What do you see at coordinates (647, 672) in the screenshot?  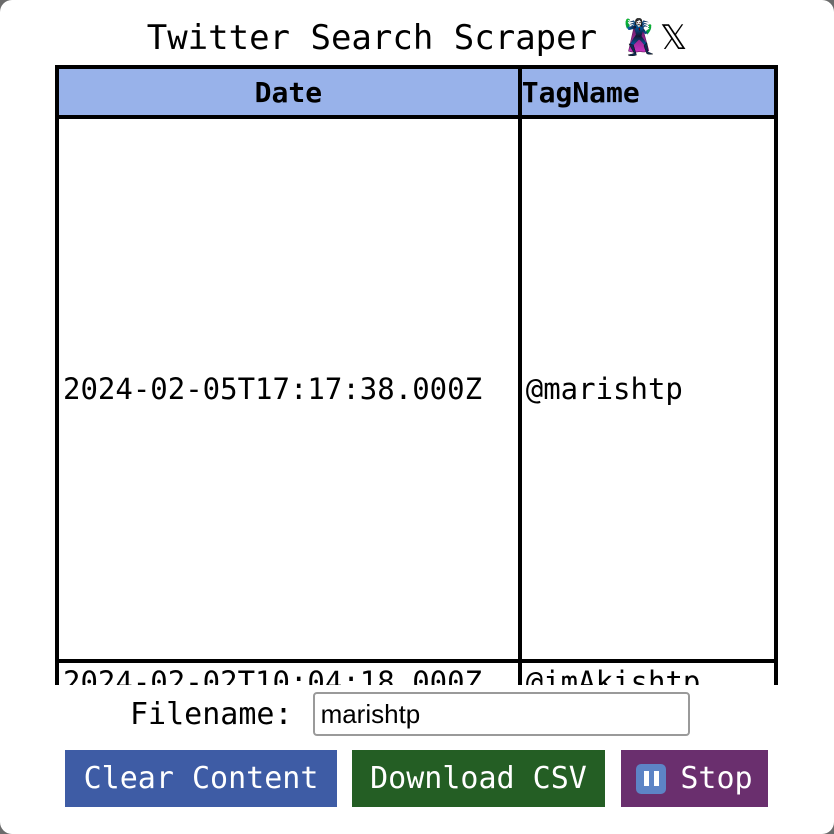 I see `cell-tagname: @imAkishtp` at bounding box center [647, 672].